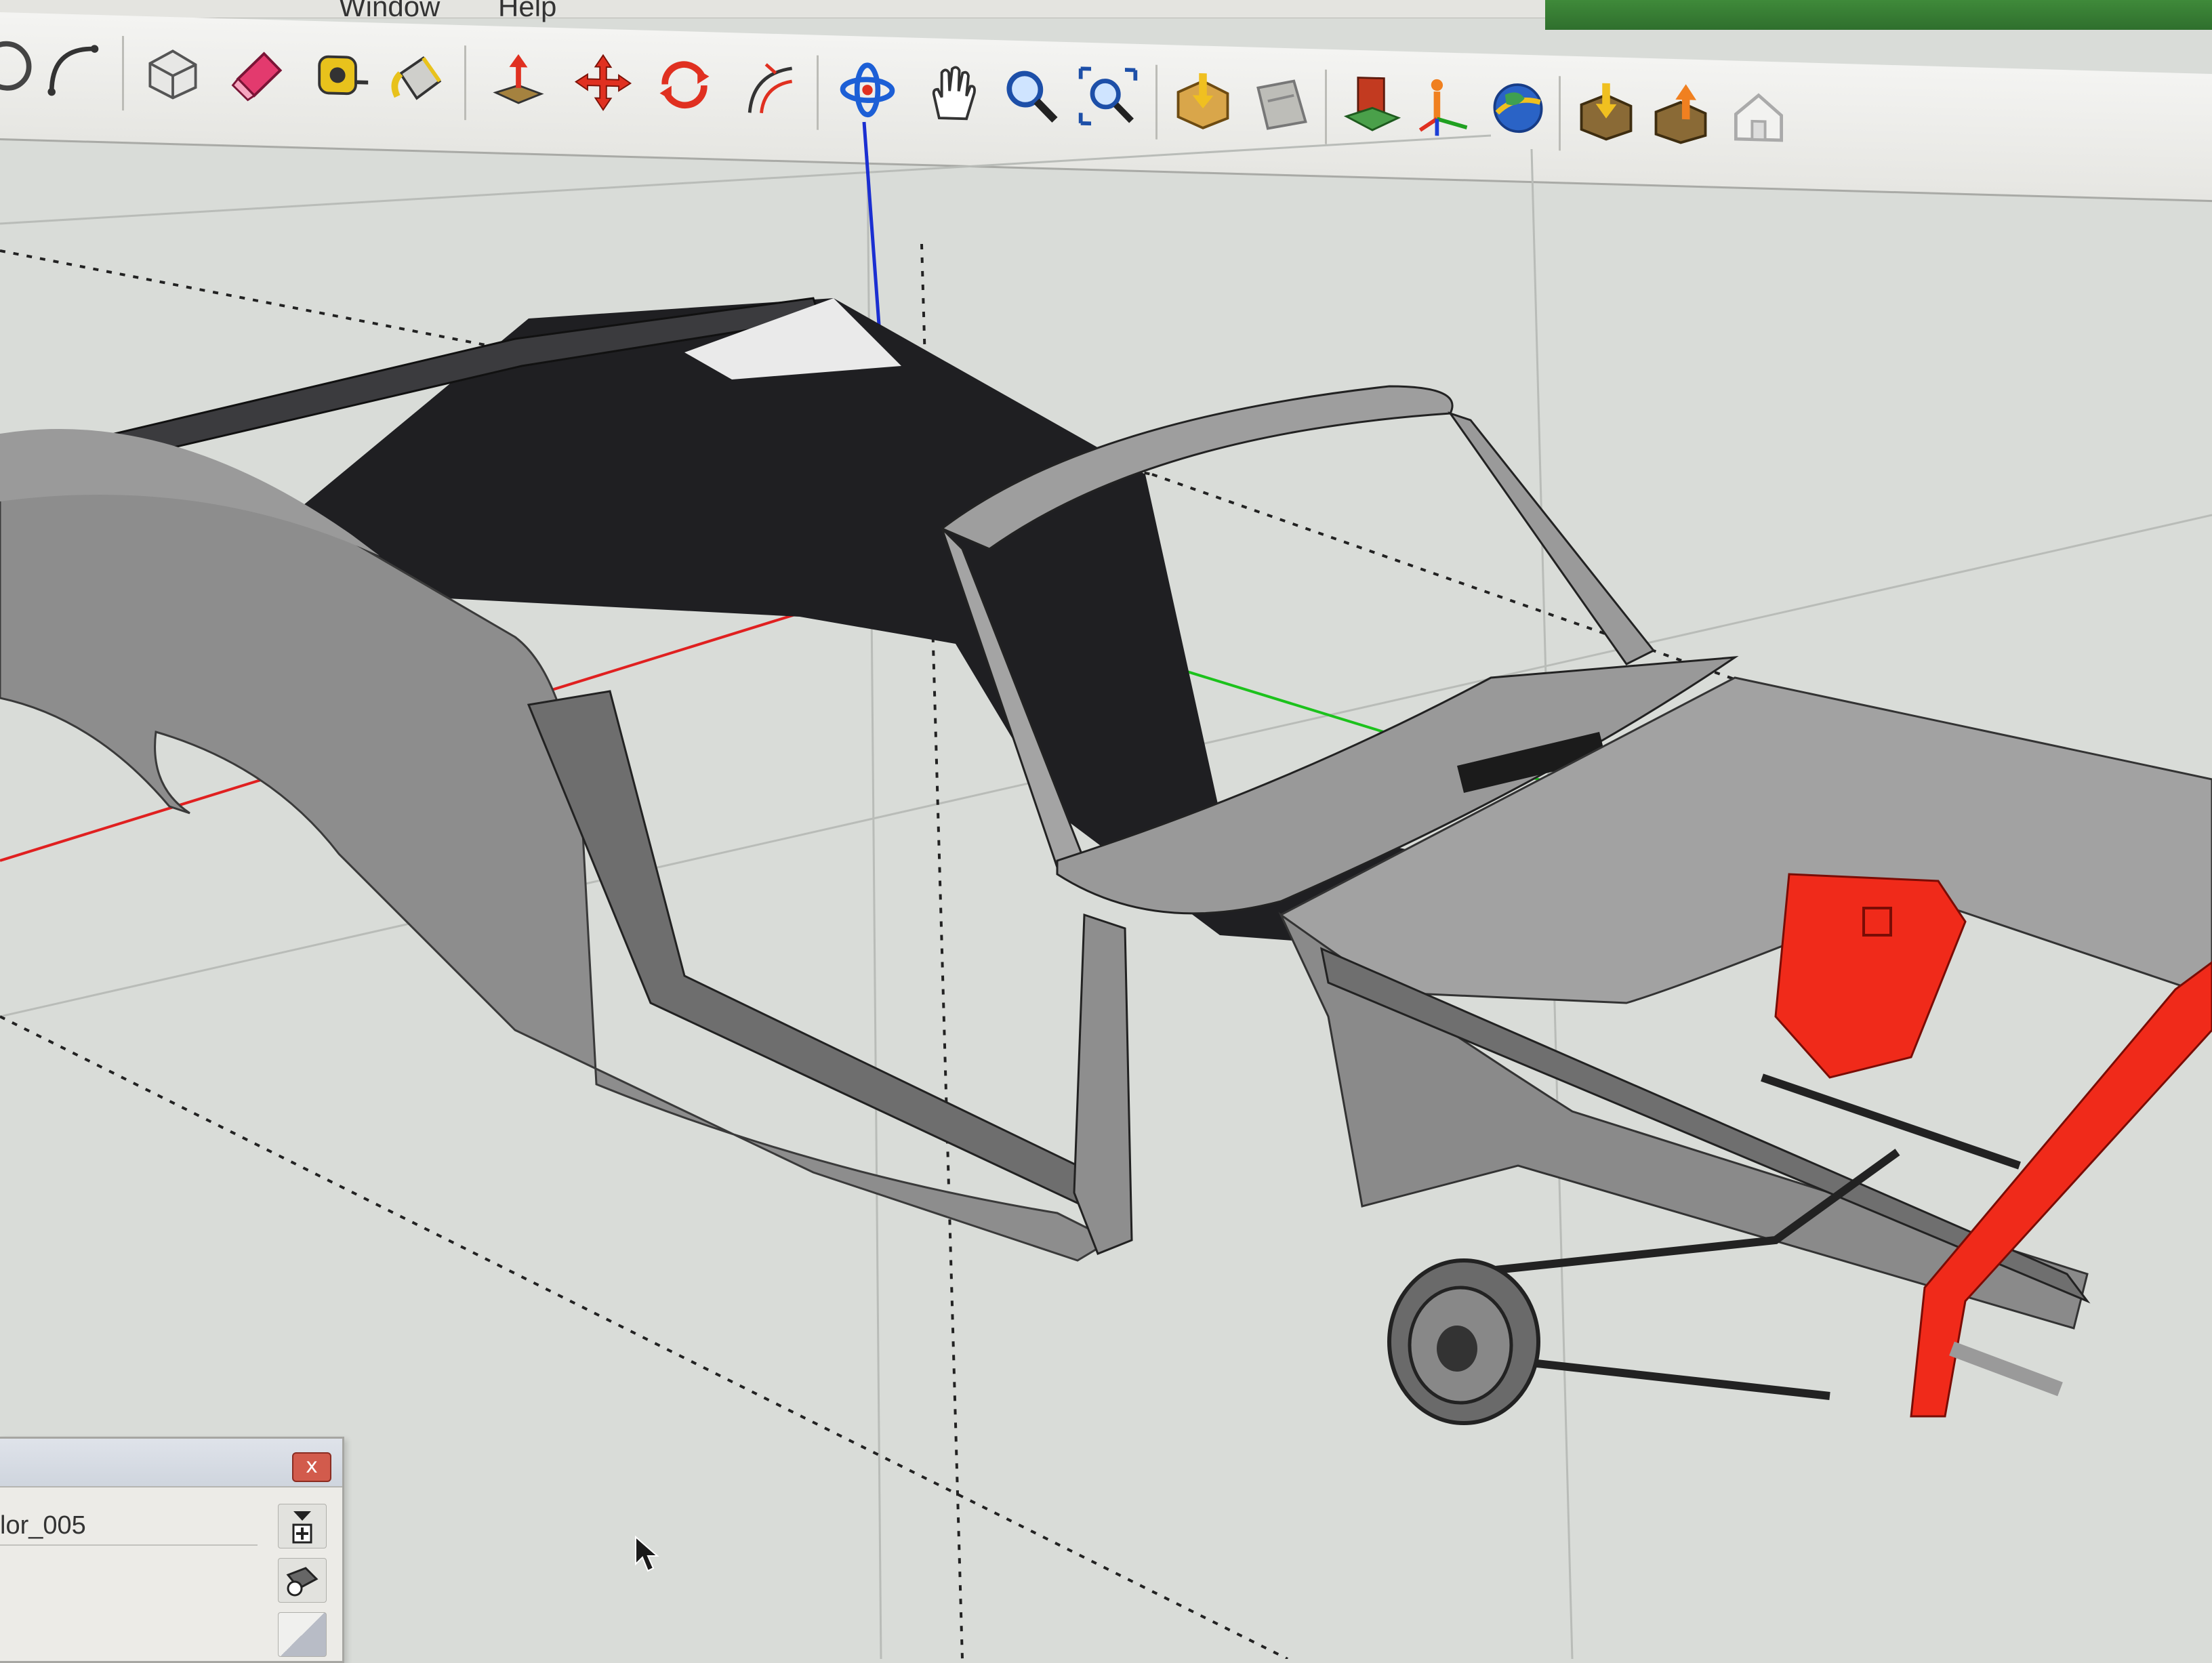  Describe the element at coordinates (416, 78) in the screenshot. I see `paint-bucket-icon` at that location.